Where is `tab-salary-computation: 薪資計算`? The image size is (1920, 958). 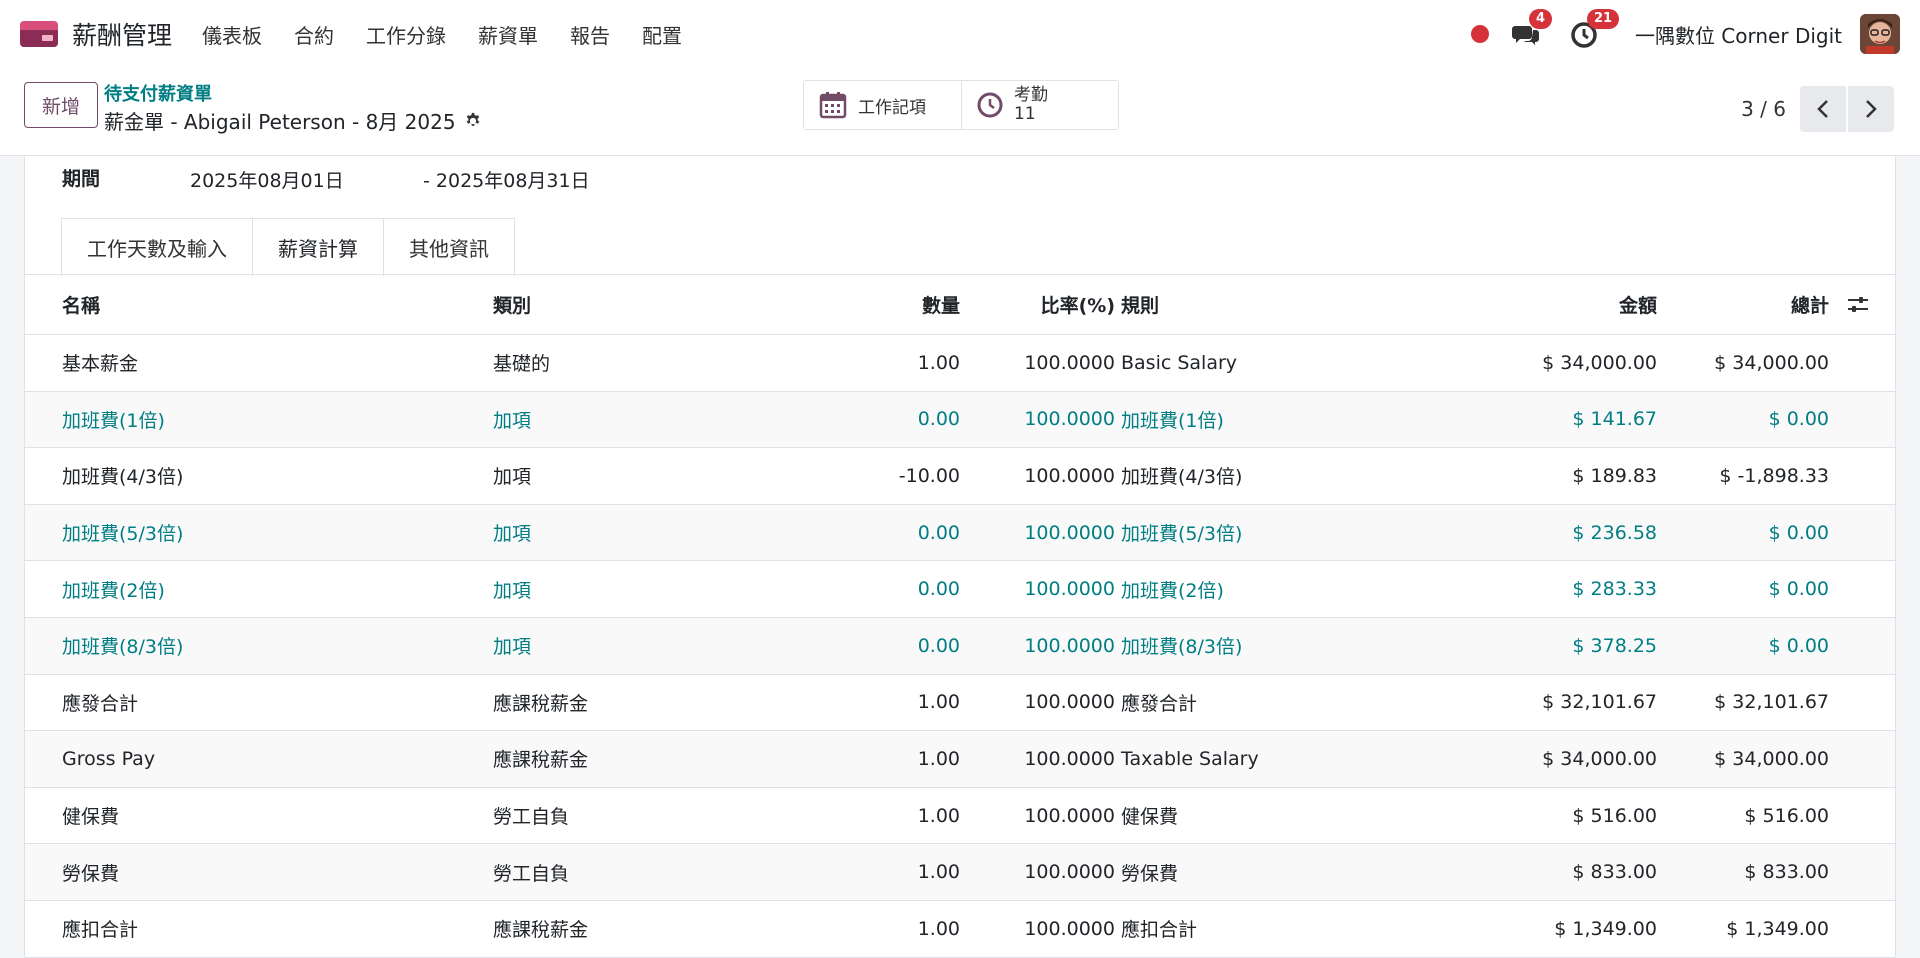
tab-salary-computation: 薪資計算 is located at coordinates (318, 247).